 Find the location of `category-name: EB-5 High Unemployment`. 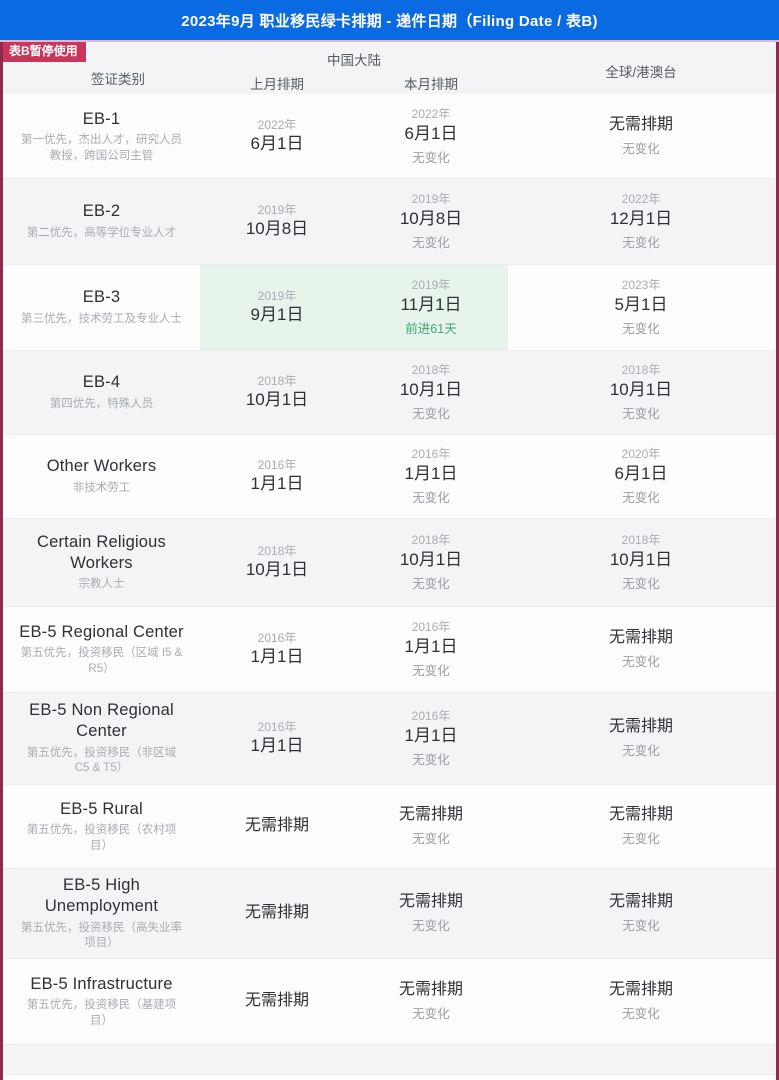

category-name: EB-5 High Unemployment is located at coordinates (101, 895).